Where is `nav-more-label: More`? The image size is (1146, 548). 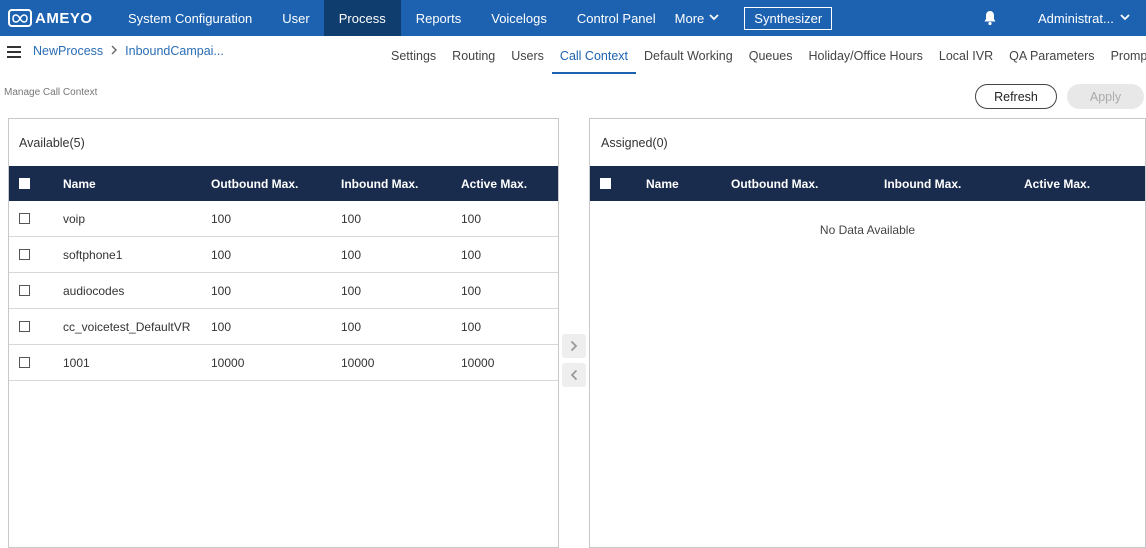 nav-more-label: More is located at coordinates (689, 18).